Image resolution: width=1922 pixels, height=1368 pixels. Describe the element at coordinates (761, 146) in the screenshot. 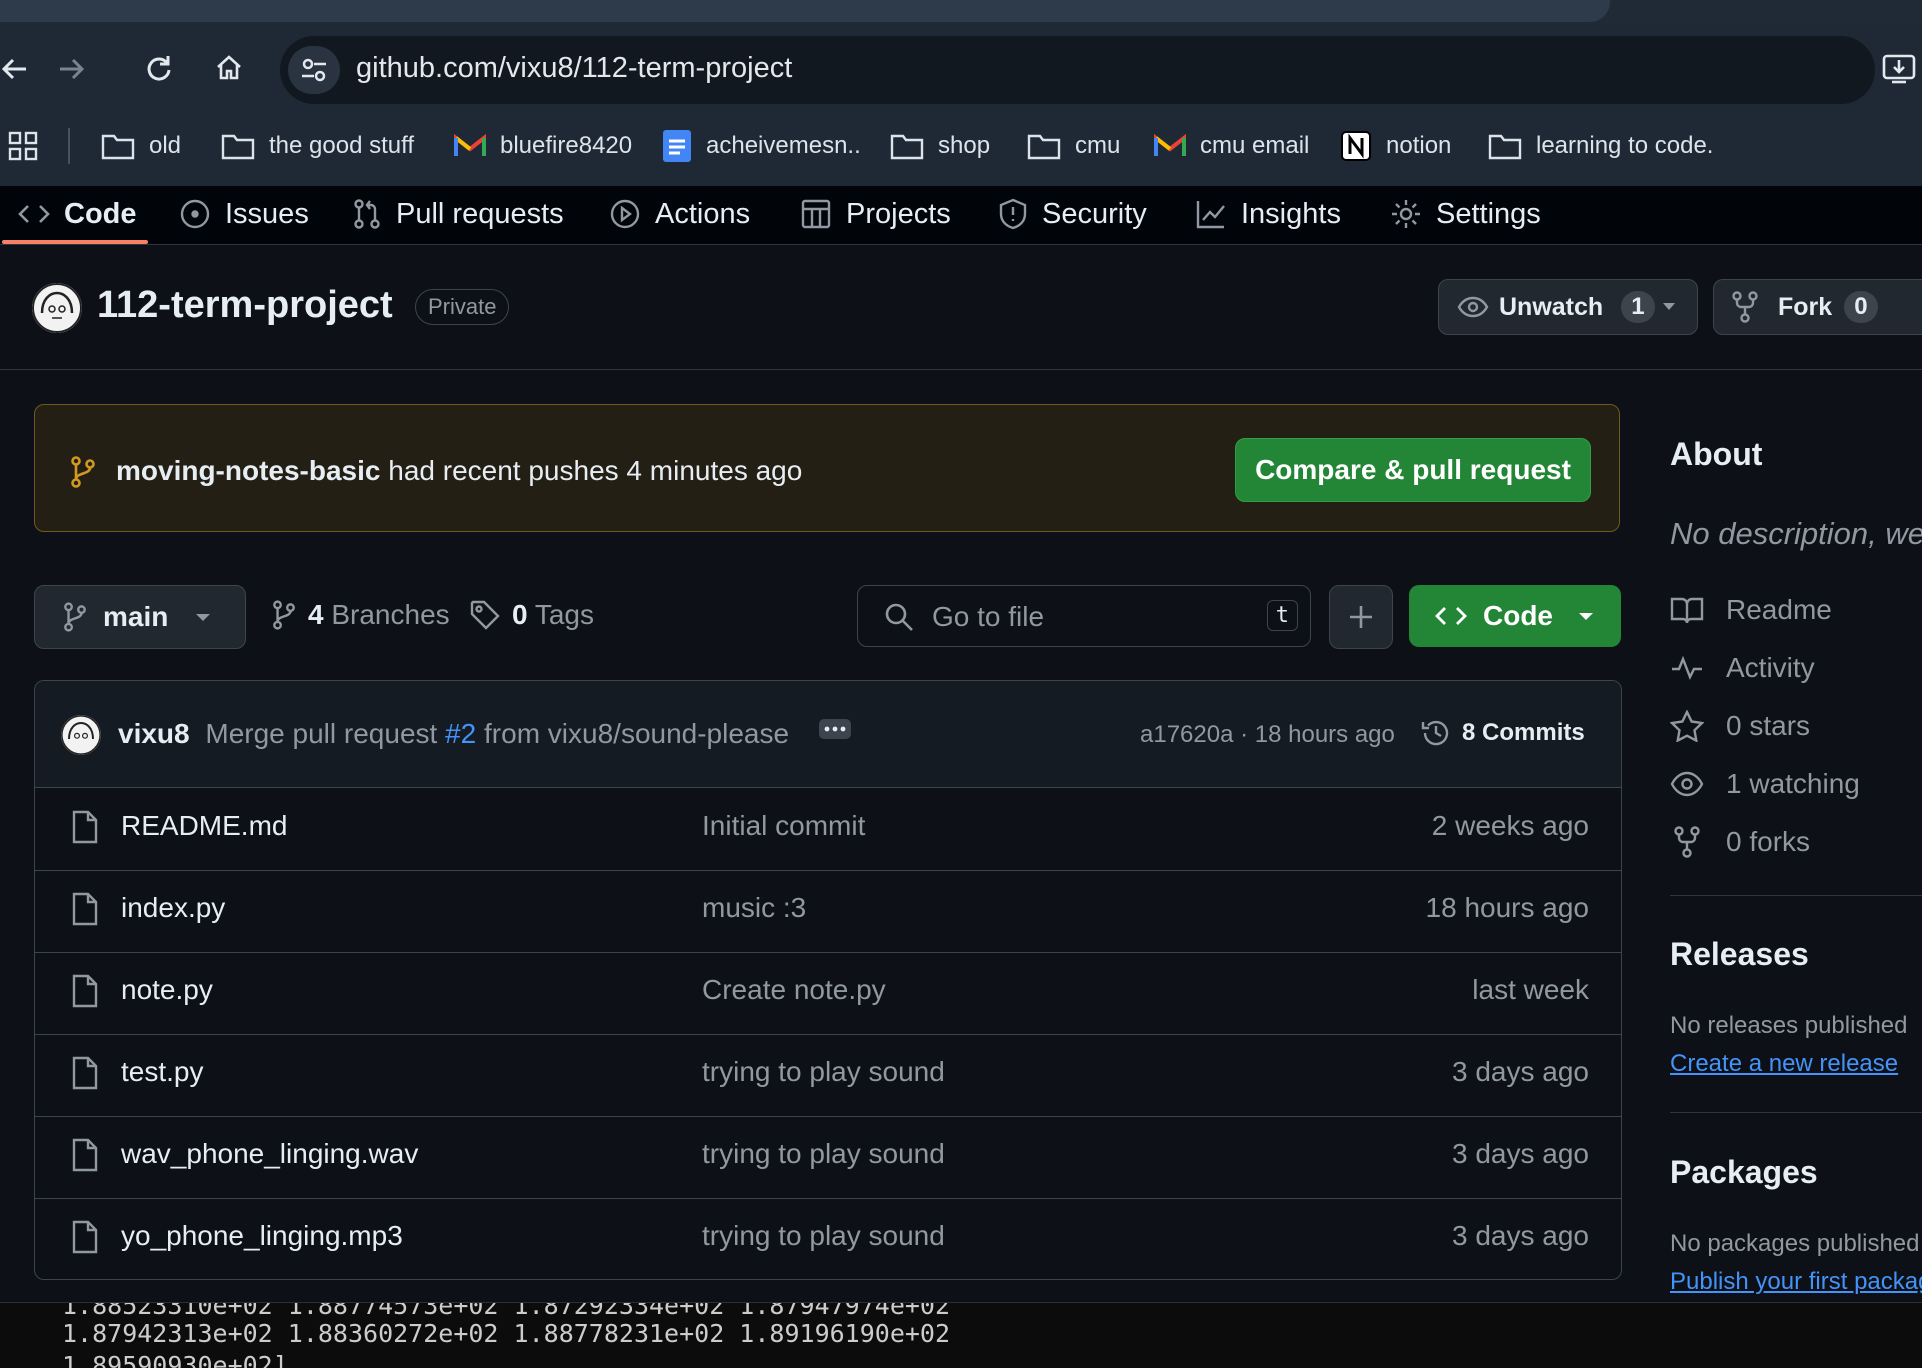

I see `bookmark-acheivemesn: acheivemesn..` at that location.